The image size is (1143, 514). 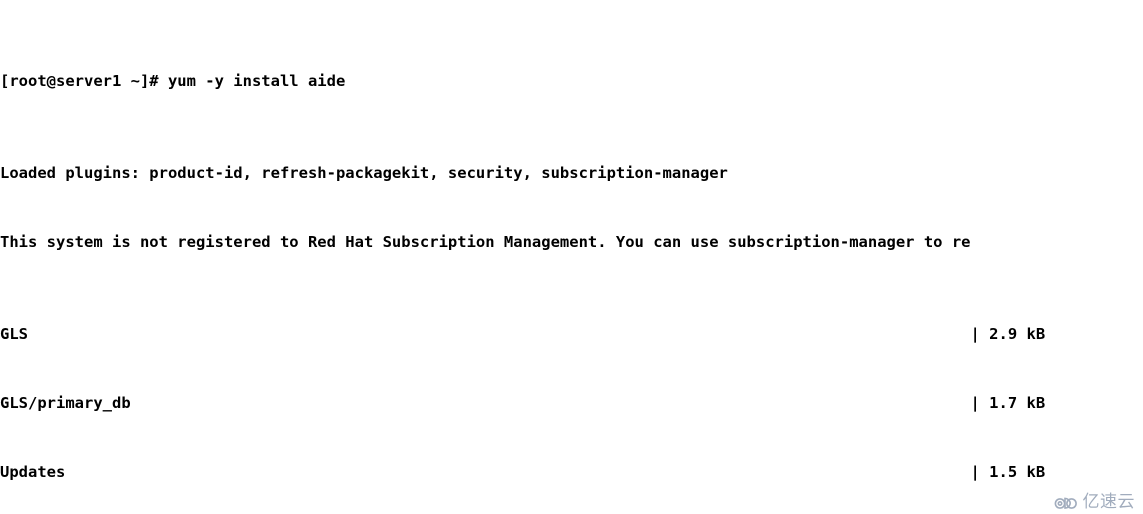 What do you see at coordinates (523, 472) in the screenshot?
I see `repo-row: Updates | 1.5 kB` at bounding box center [523, 472].